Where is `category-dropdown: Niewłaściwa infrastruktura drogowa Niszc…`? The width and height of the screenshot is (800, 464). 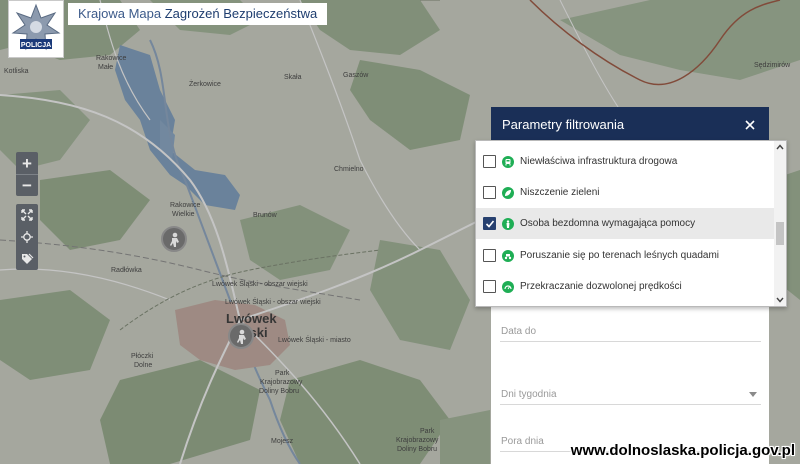
category-dropdown: Niewłaściwa infrastruktura drogowa Niszc… is located at coordinates (631, 223).